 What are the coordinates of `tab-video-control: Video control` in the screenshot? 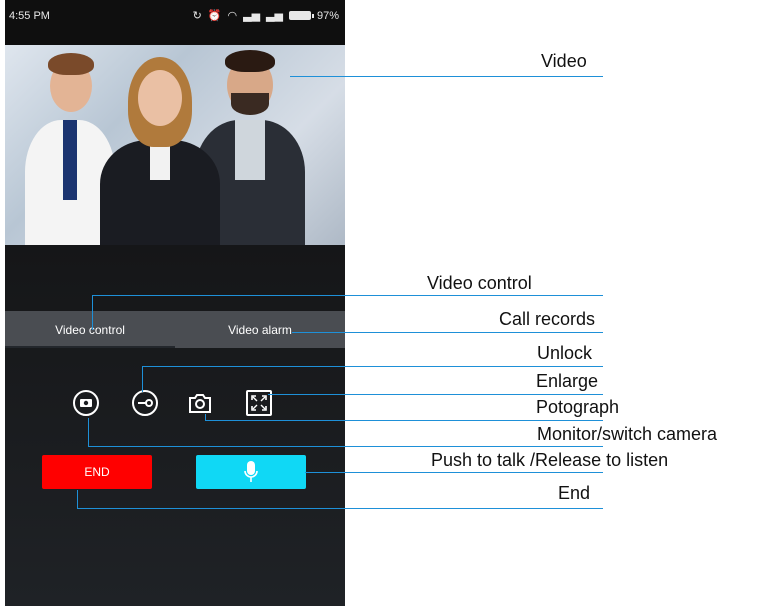 It's located at (90, 329).